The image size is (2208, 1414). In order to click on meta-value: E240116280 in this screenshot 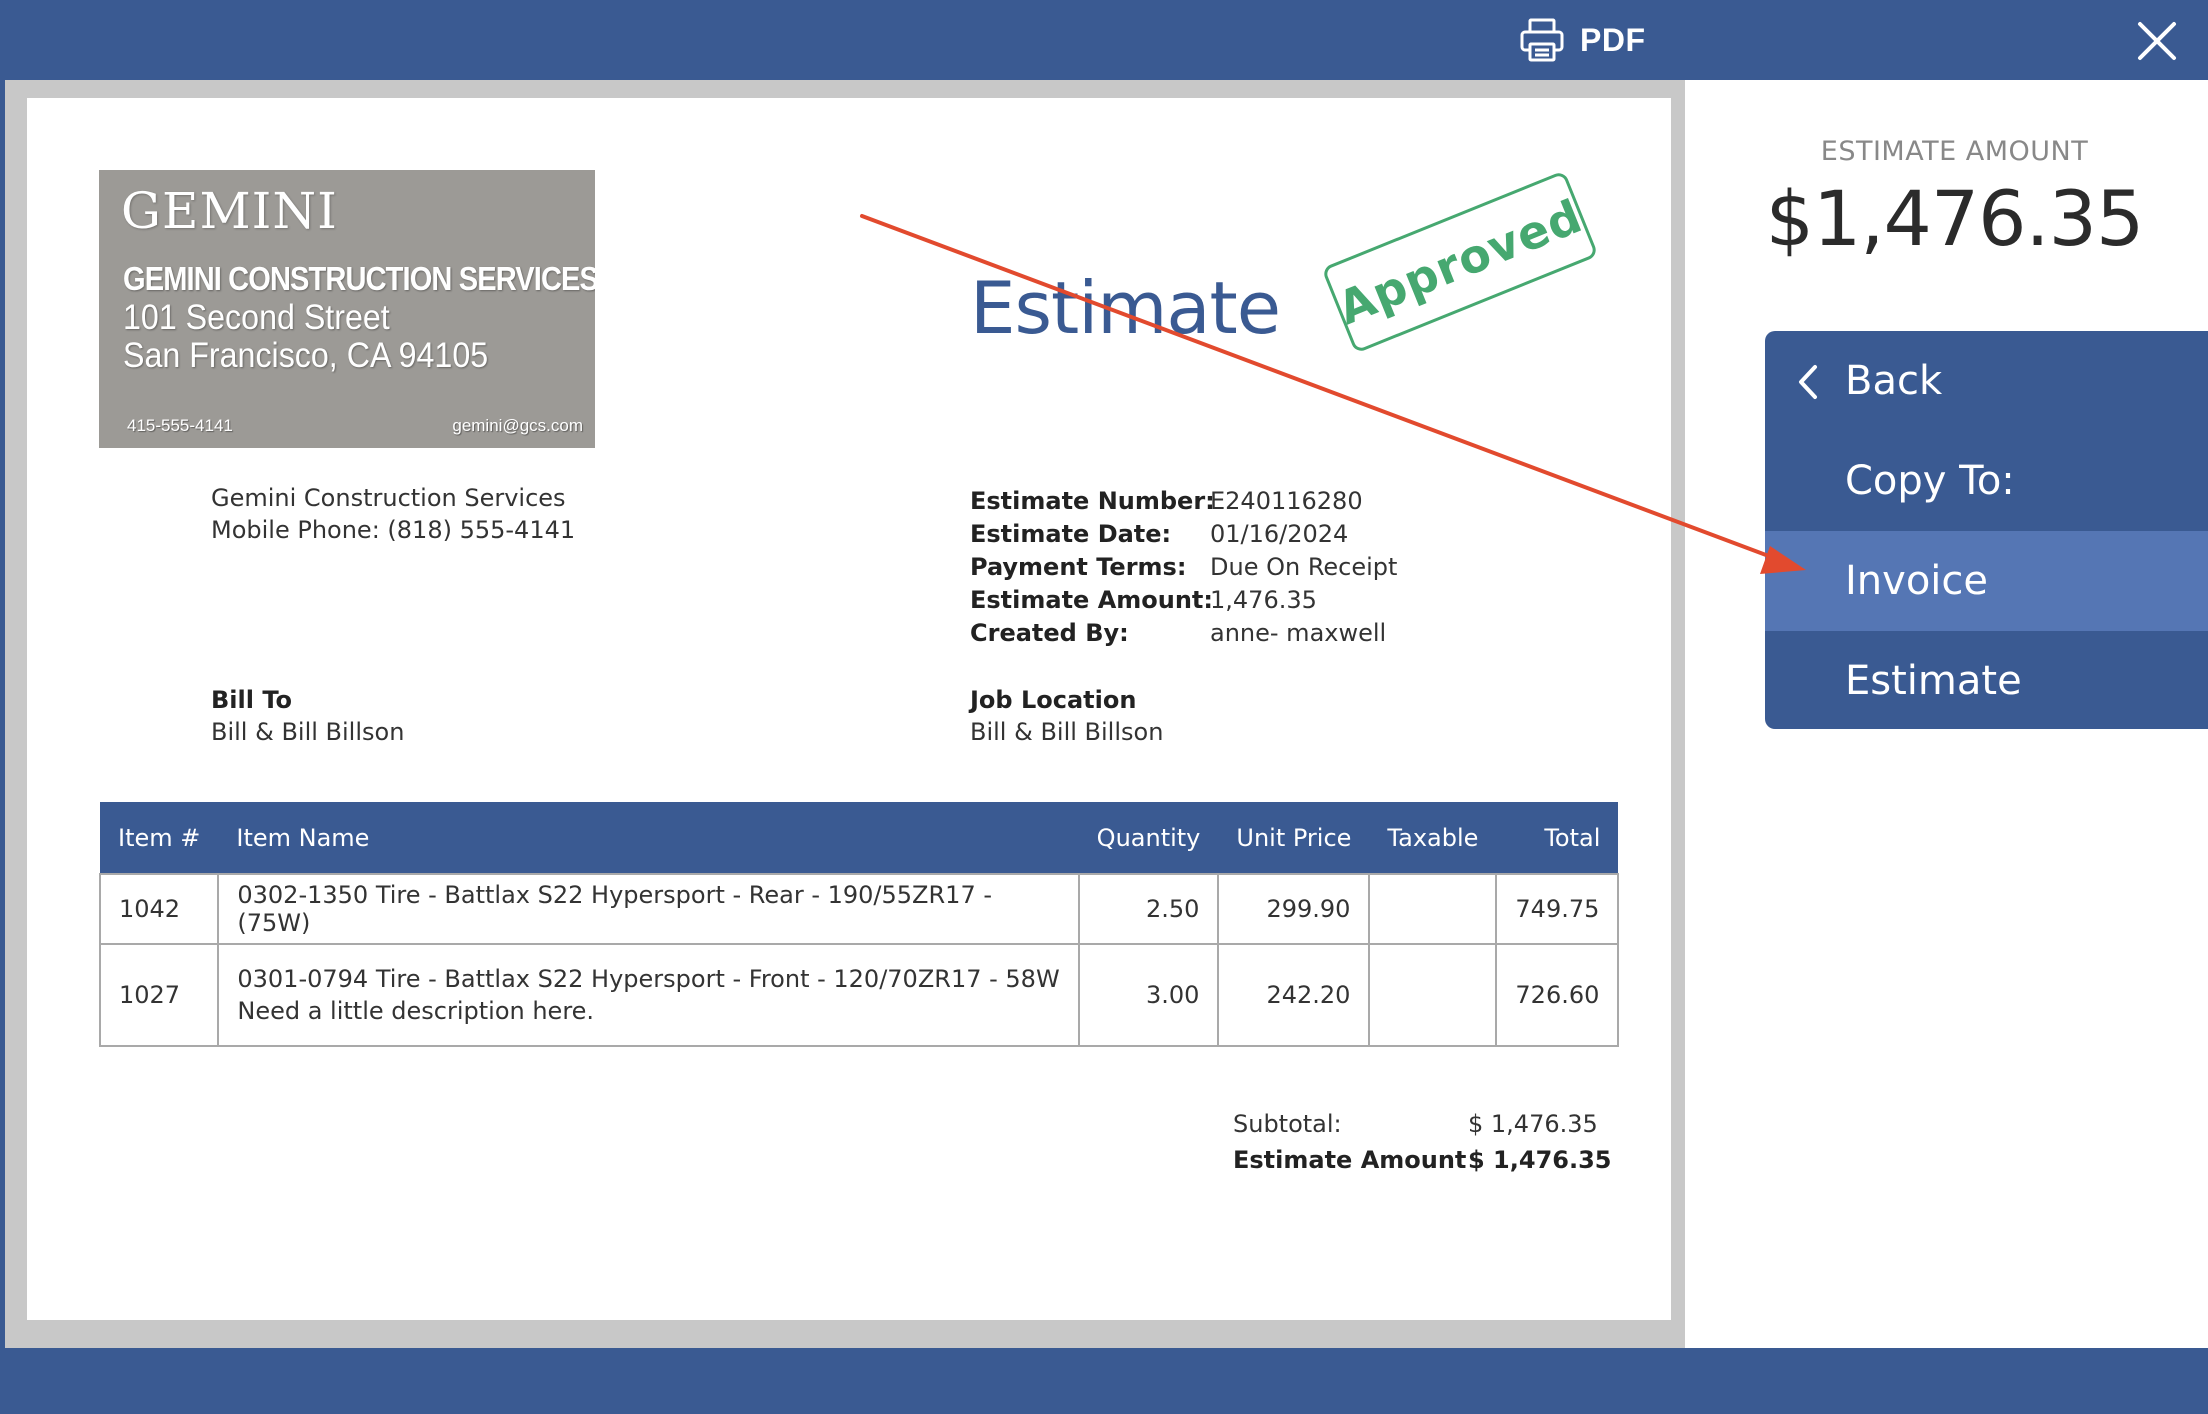, I will do `click(1286, 500)`.